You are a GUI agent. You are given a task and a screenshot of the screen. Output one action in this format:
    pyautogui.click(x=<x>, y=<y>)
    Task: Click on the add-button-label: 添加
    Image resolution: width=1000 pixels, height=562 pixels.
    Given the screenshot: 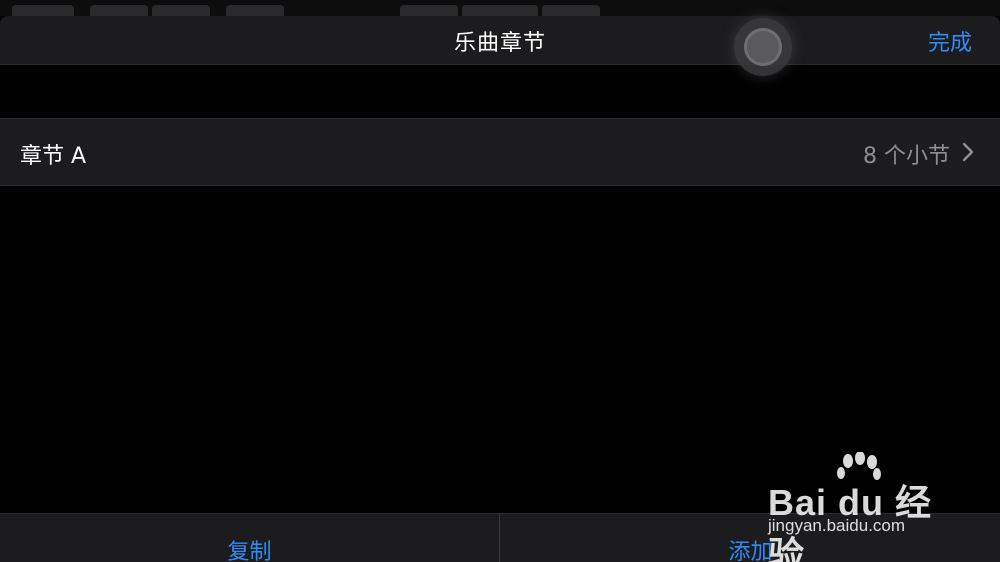 What is the action you would take?
    pyautogui.click(x=750, y=551)
    